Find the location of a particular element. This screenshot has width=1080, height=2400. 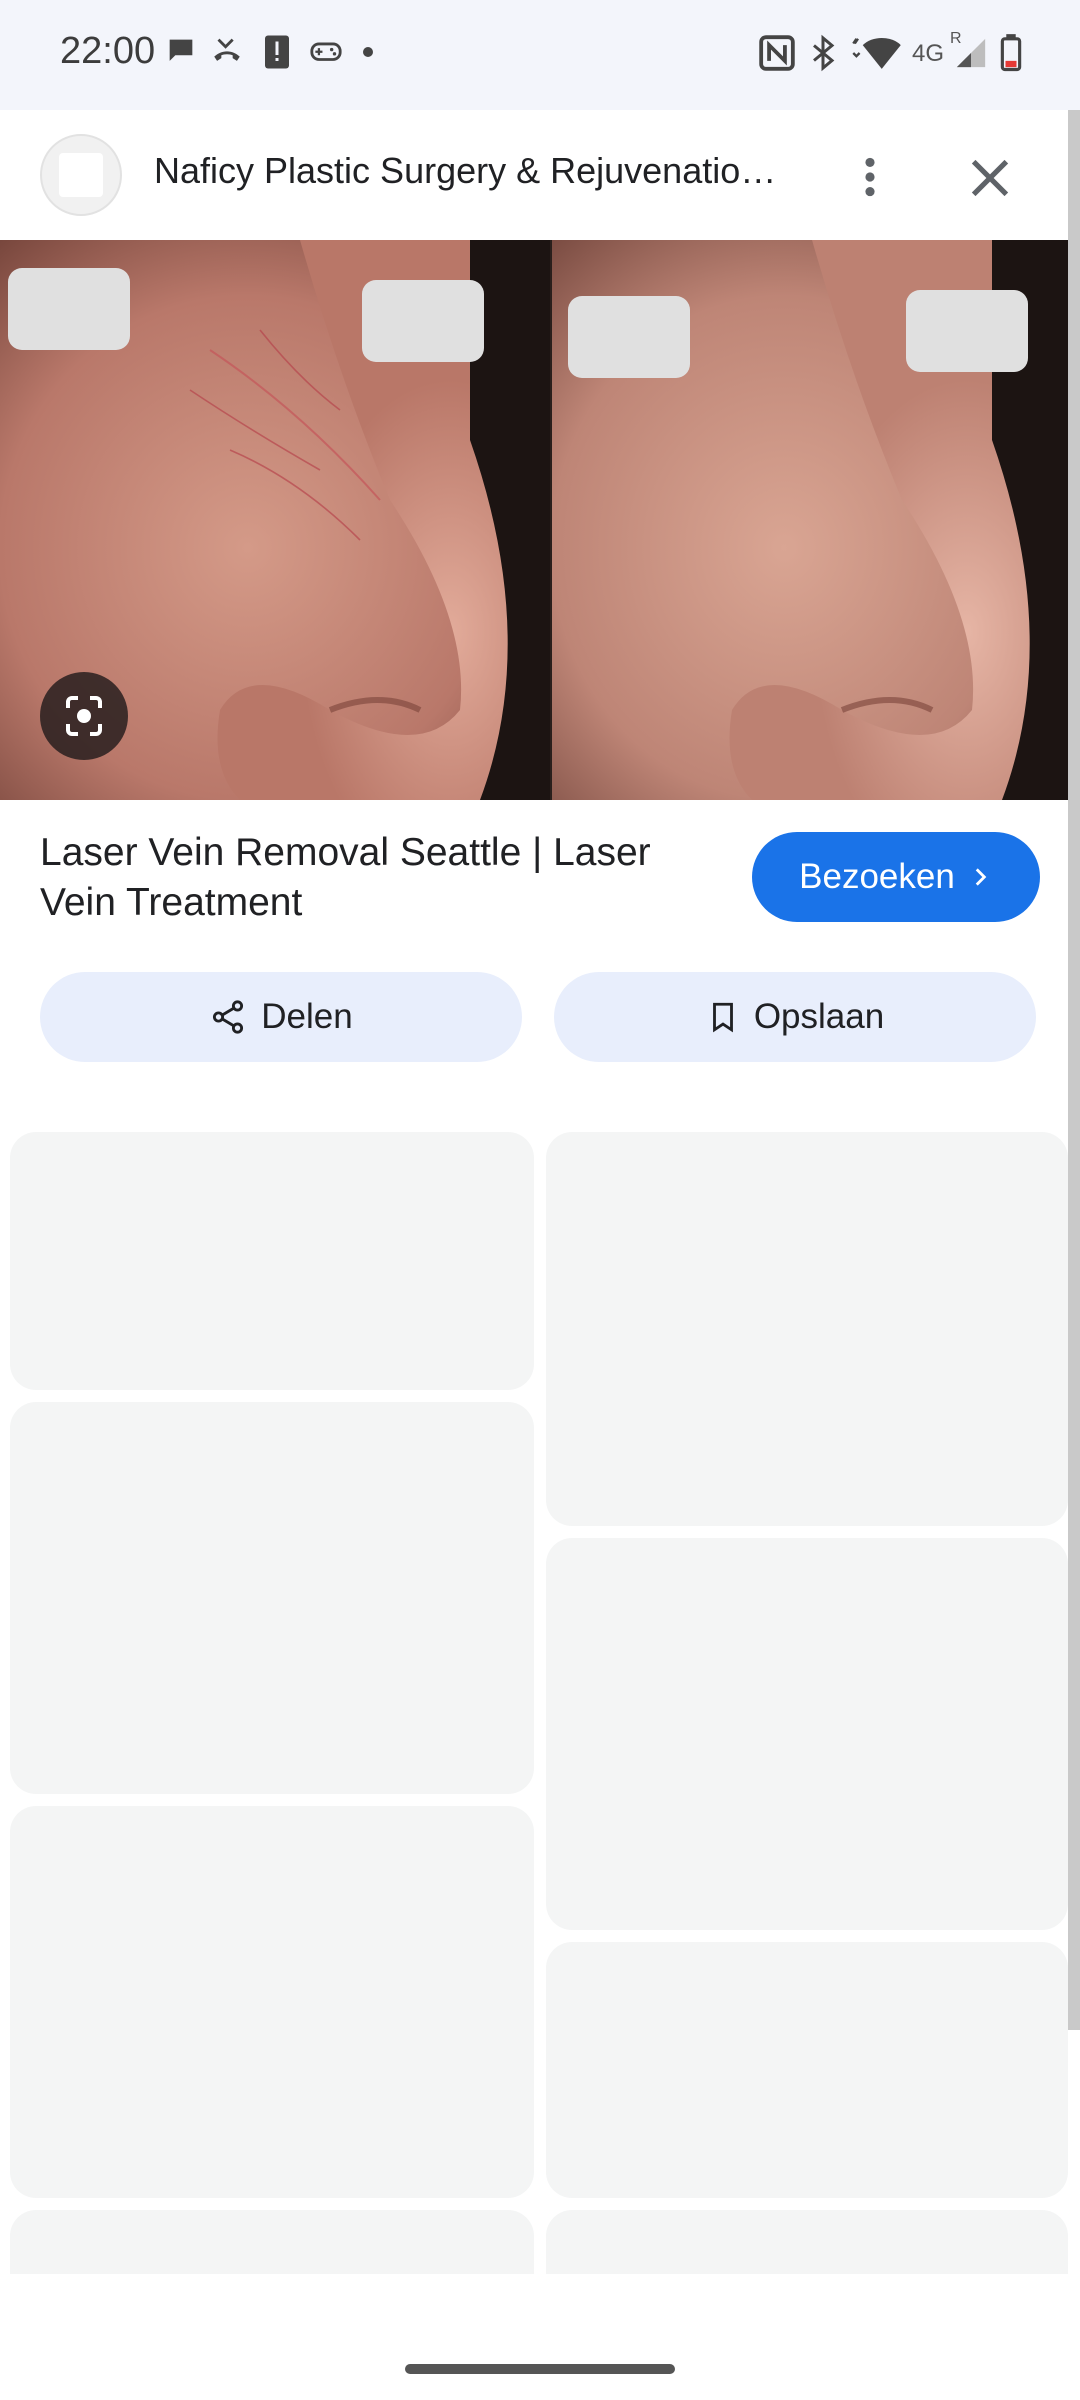

bluetooth-icon is located at coordinates (824, 53).